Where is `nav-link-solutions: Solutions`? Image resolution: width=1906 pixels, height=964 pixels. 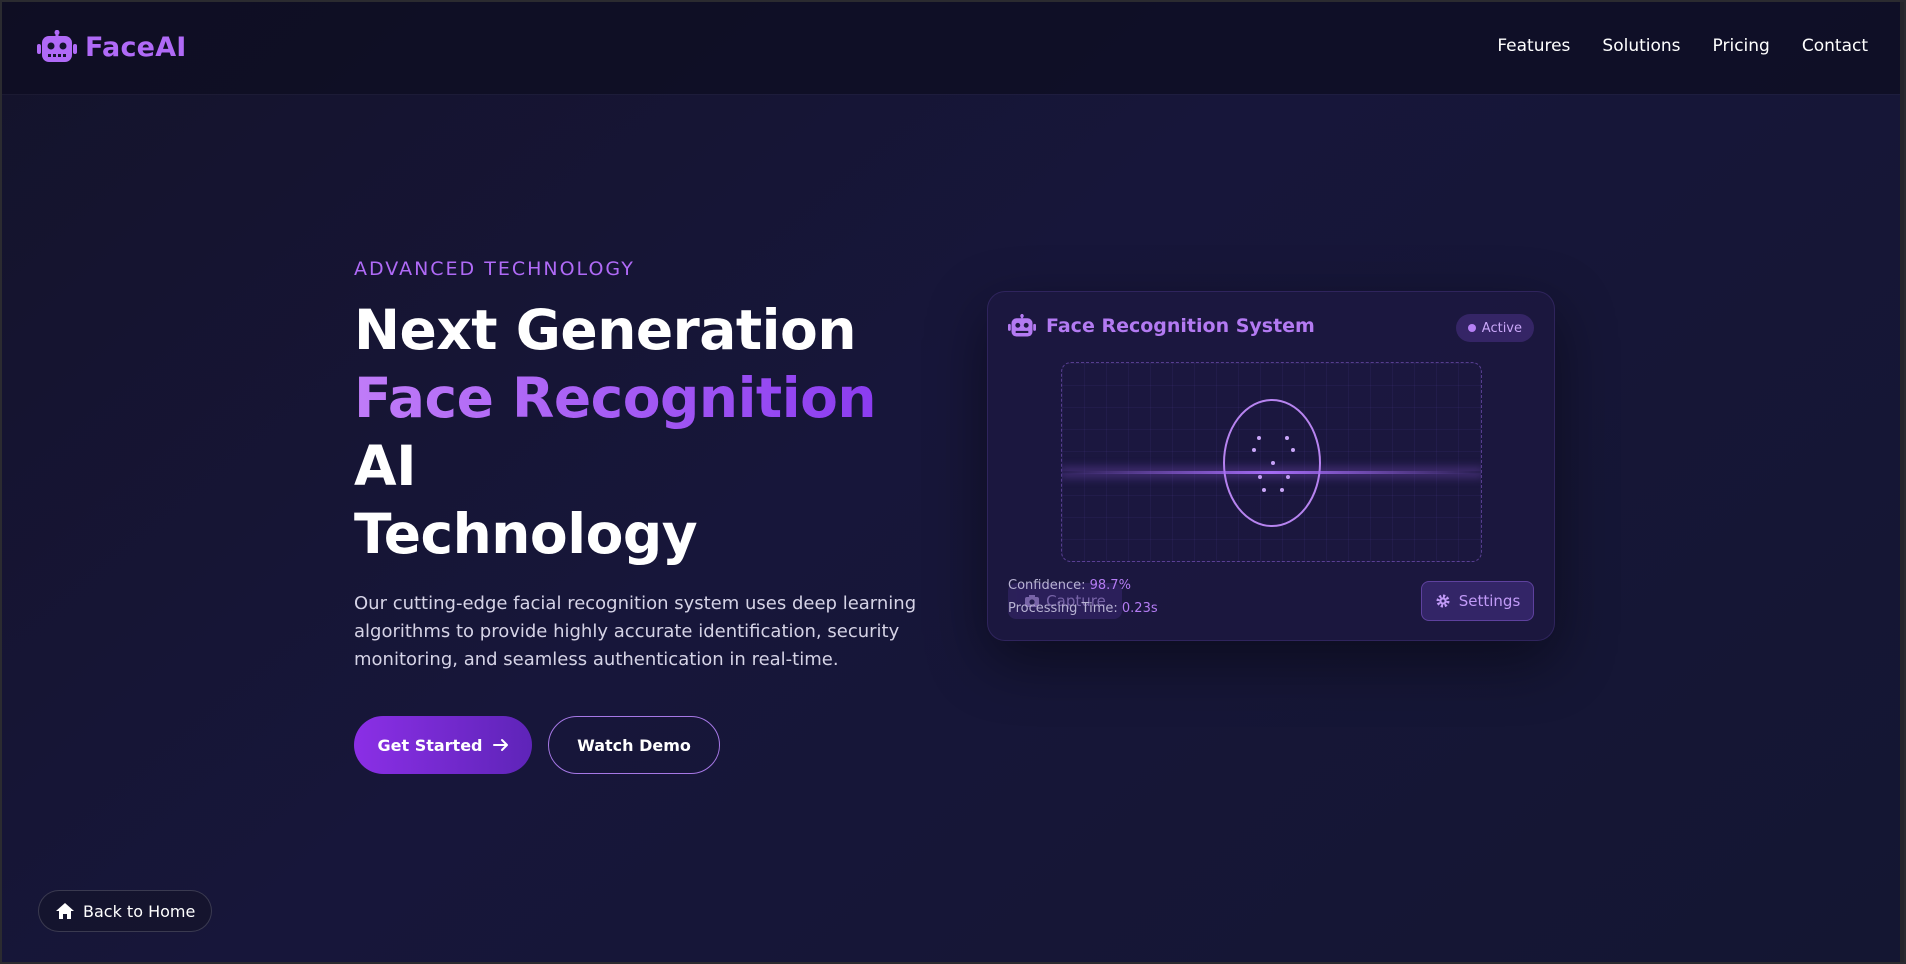 nav-link-solutions: Solutions is located at coordinates (1641, 46).